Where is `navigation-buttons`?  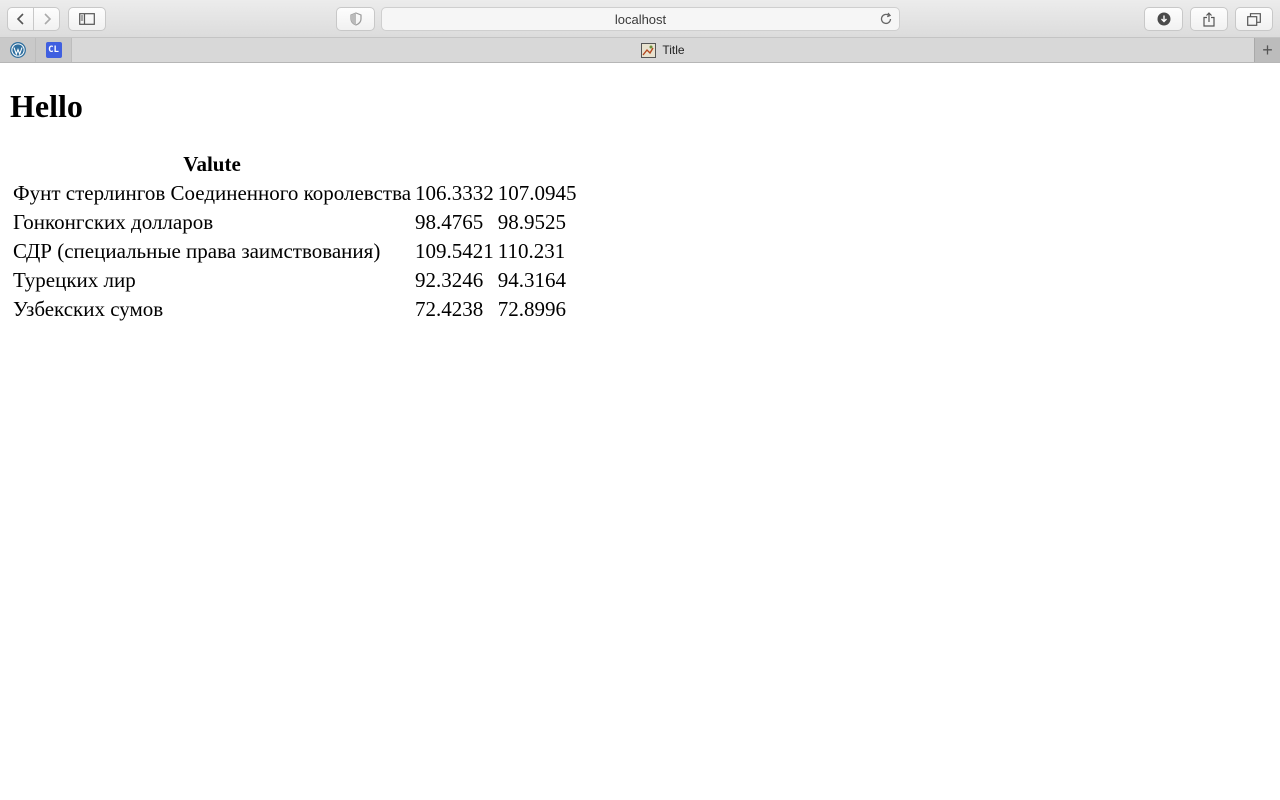
navigation-buttons is located at coordinates (33, 19).